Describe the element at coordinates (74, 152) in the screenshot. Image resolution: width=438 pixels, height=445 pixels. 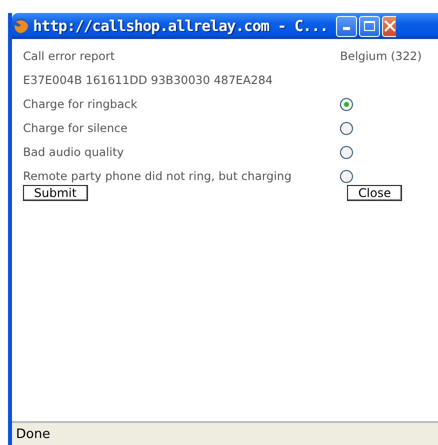
I see `option-label: Bad audio quality` at that location.